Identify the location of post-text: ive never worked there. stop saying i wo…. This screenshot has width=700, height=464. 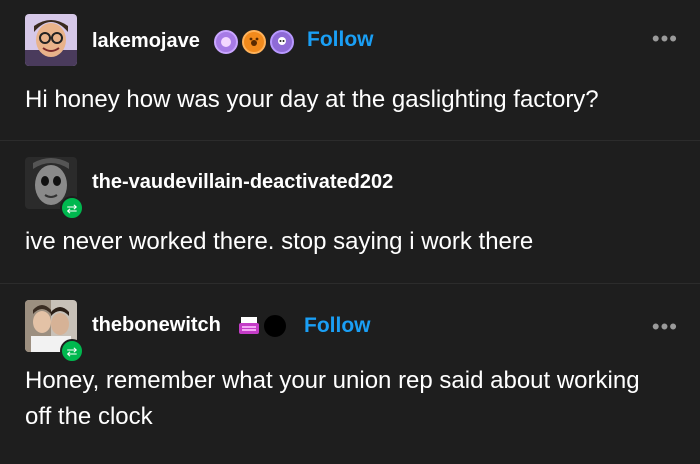
(279, 241).